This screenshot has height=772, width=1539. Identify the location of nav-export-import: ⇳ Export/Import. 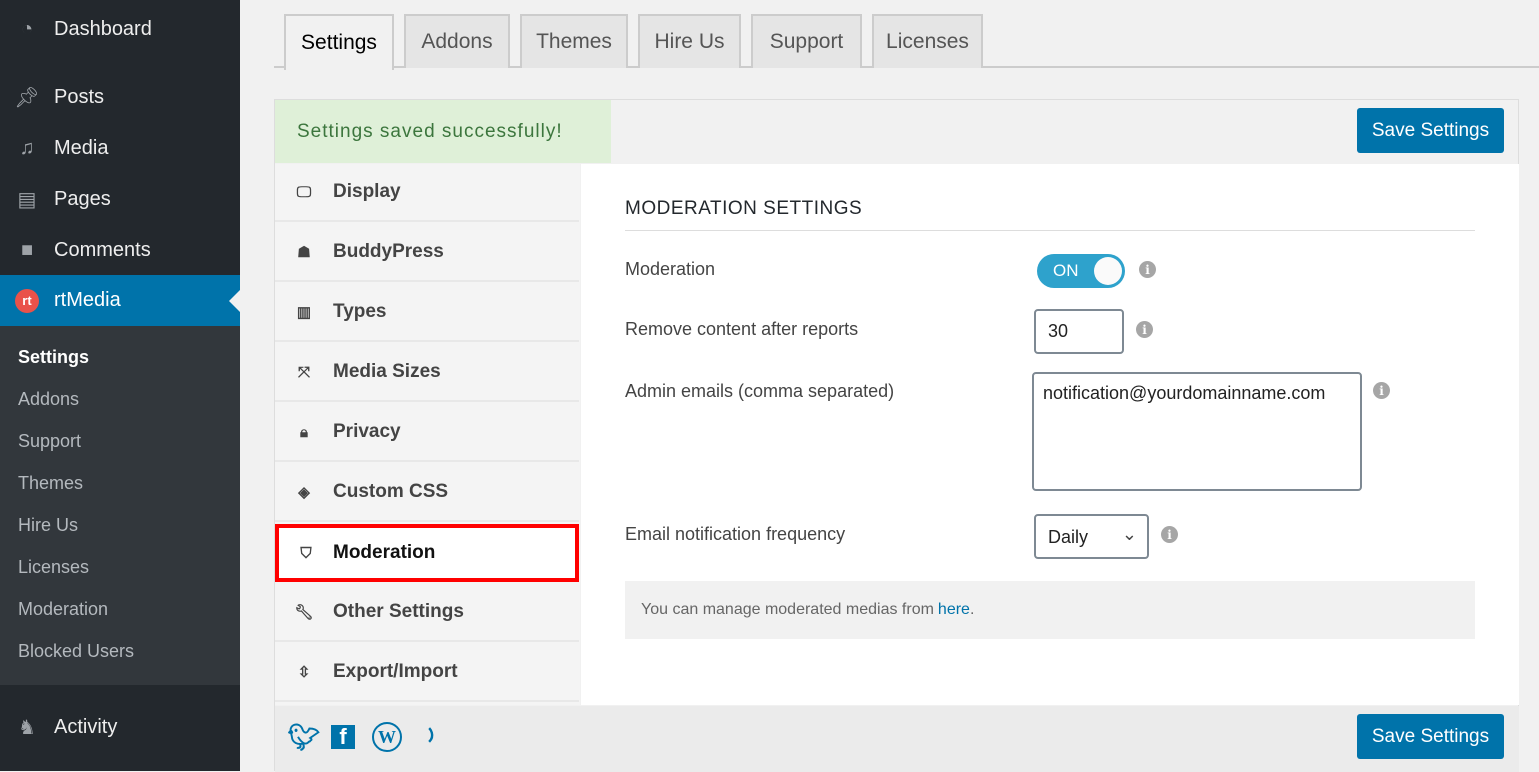
(427, 673).